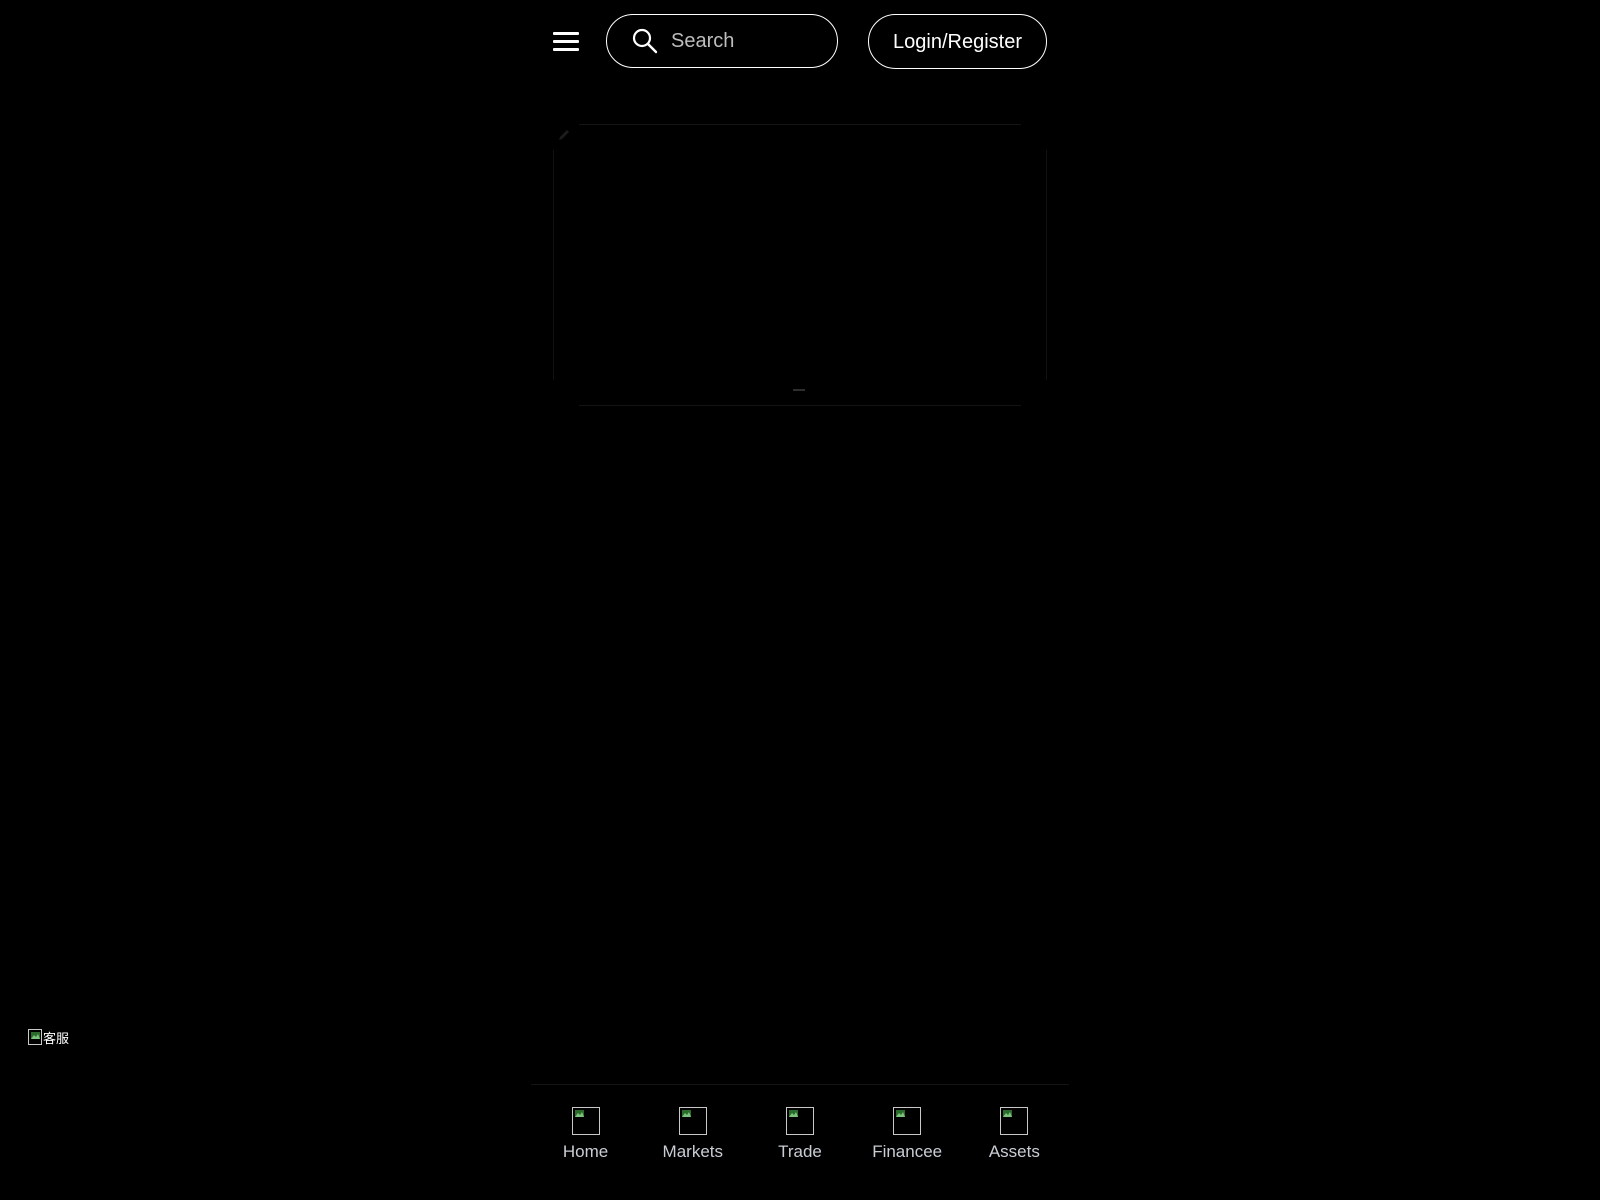 The width and height of the screenshot is (1600, 1200). I want to click on banner-left-border, so click(553, 265).